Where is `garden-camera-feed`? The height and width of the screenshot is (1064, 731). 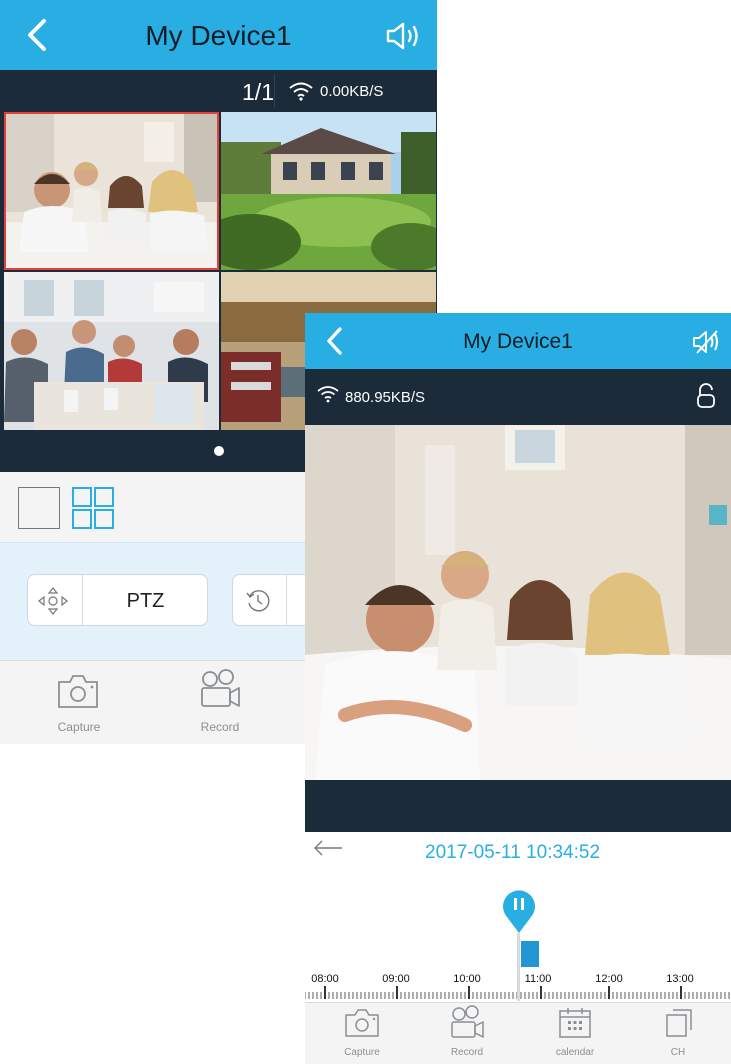 garden-camera-feed is located at coordinates (328, 191).